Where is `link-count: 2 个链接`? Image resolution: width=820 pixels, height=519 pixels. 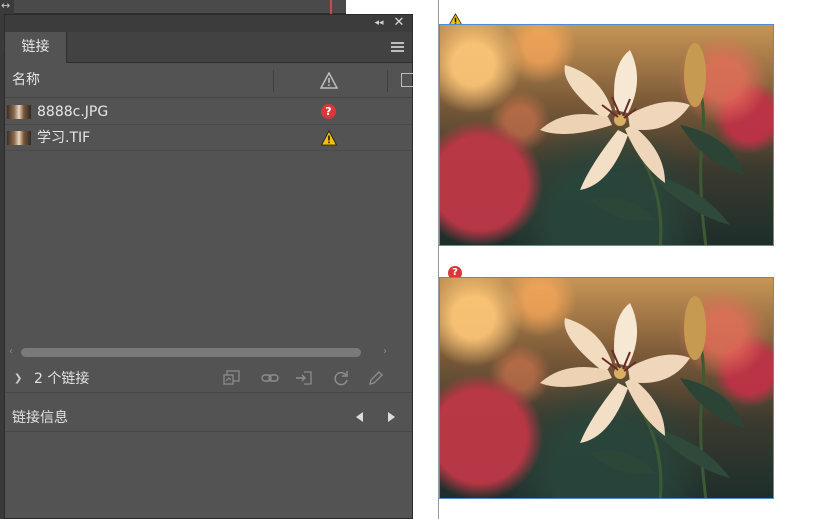 link-count: 2 个链接 is located at coordinates (62, 379).